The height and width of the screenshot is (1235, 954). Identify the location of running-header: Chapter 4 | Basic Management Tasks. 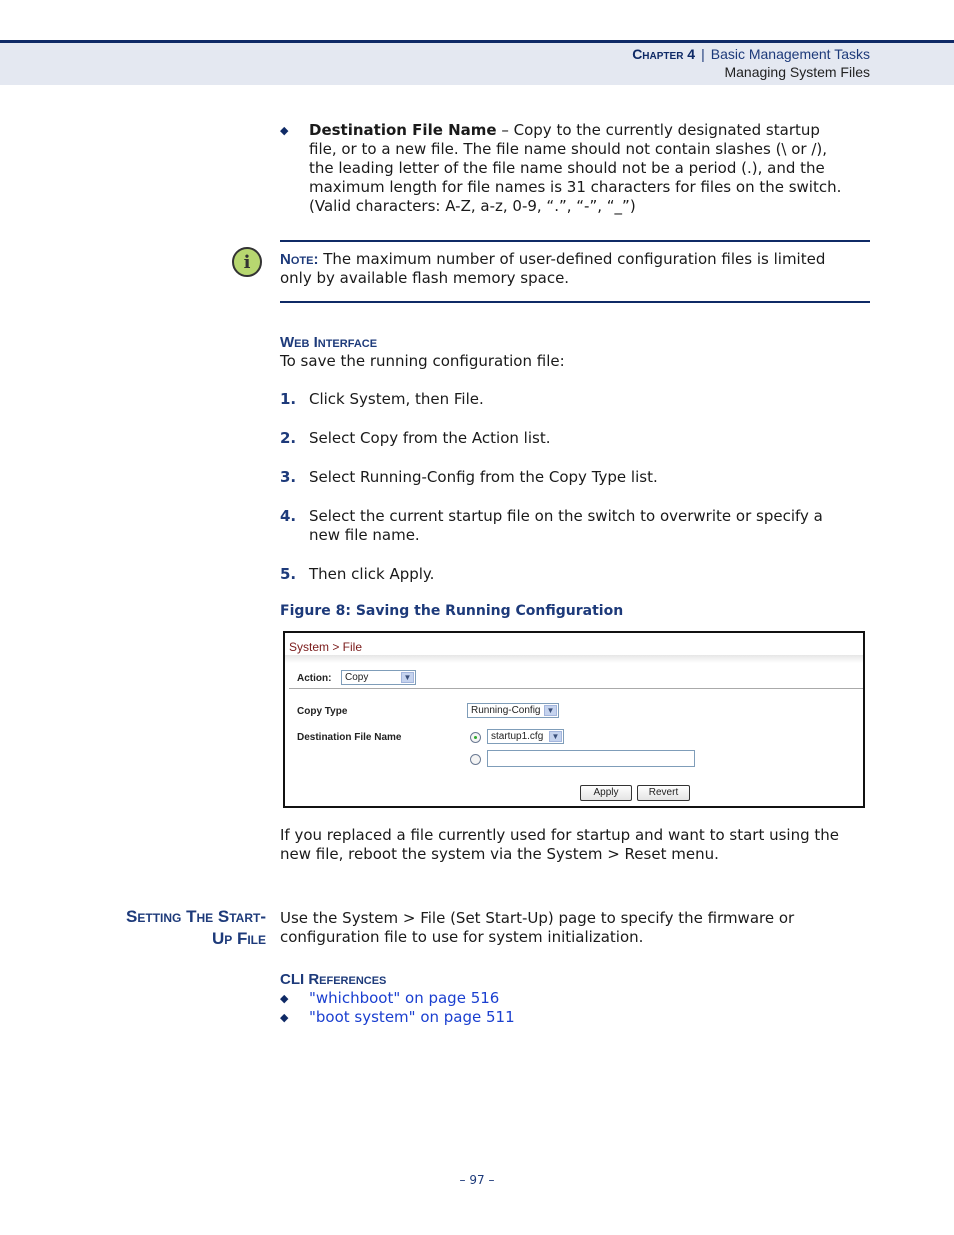
(751, 54).